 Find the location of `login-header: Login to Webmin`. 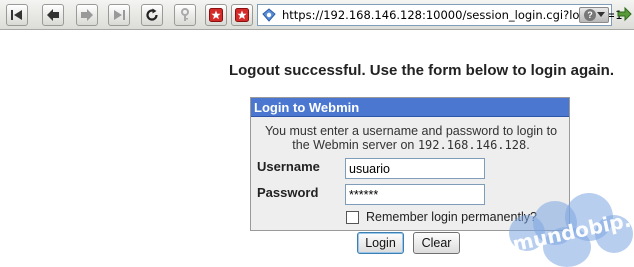

login-header: Login to Webmin is located at coordinates (410, 107).